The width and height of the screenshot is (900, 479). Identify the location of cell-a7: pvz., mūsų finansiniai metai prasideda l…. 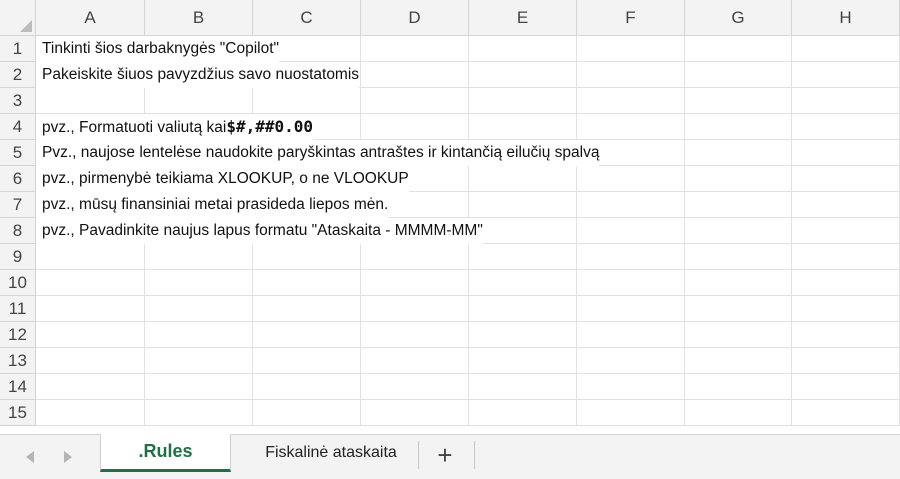
(212, 205).